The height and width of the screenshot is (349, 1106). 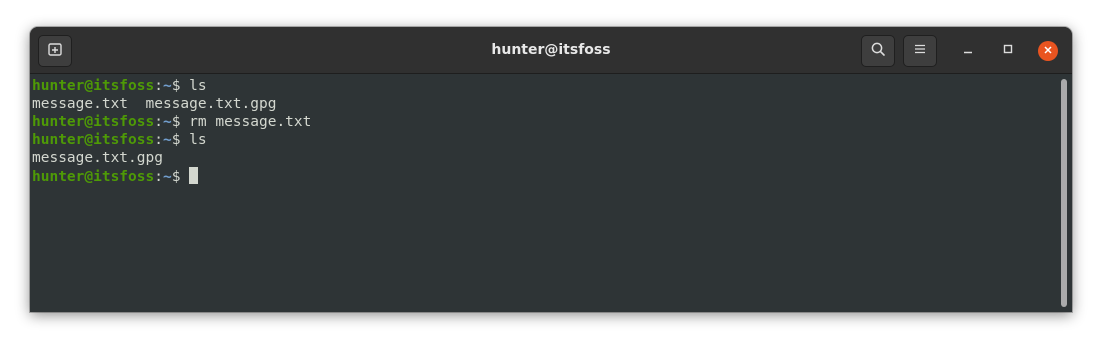 I want to click on close-button, so click(x=1048, y=51).